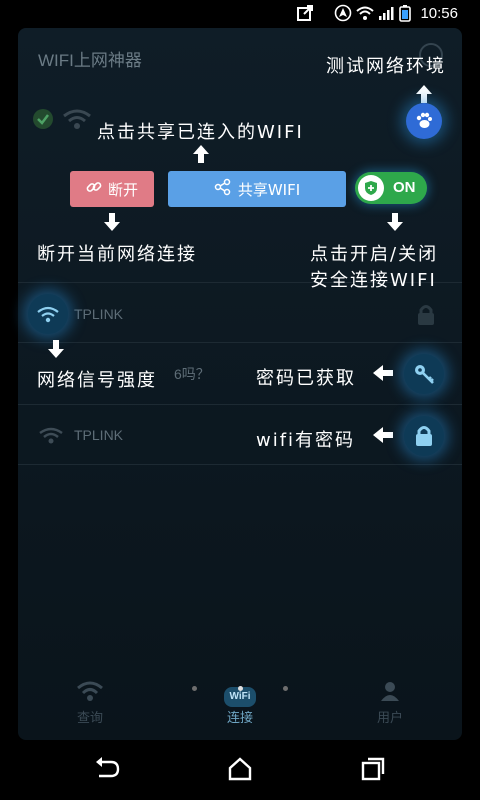 This screenshot has width=480, height=800. I want to click on home-icon, so click(241, 770).